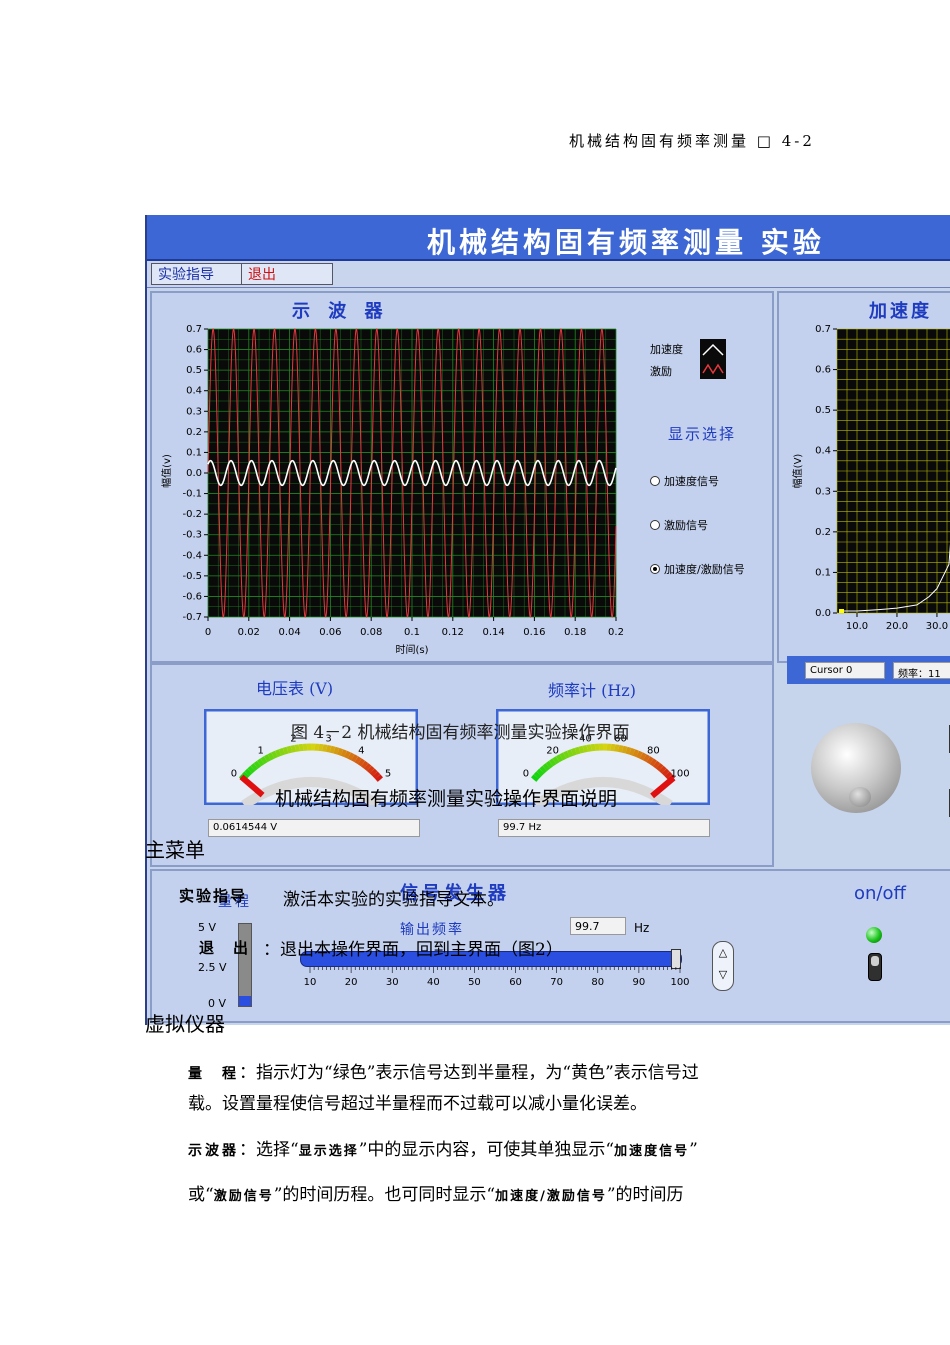 This screenshot has height=1345, width=950. I want to click on slider-tick-label: 70, so click(556, 982).